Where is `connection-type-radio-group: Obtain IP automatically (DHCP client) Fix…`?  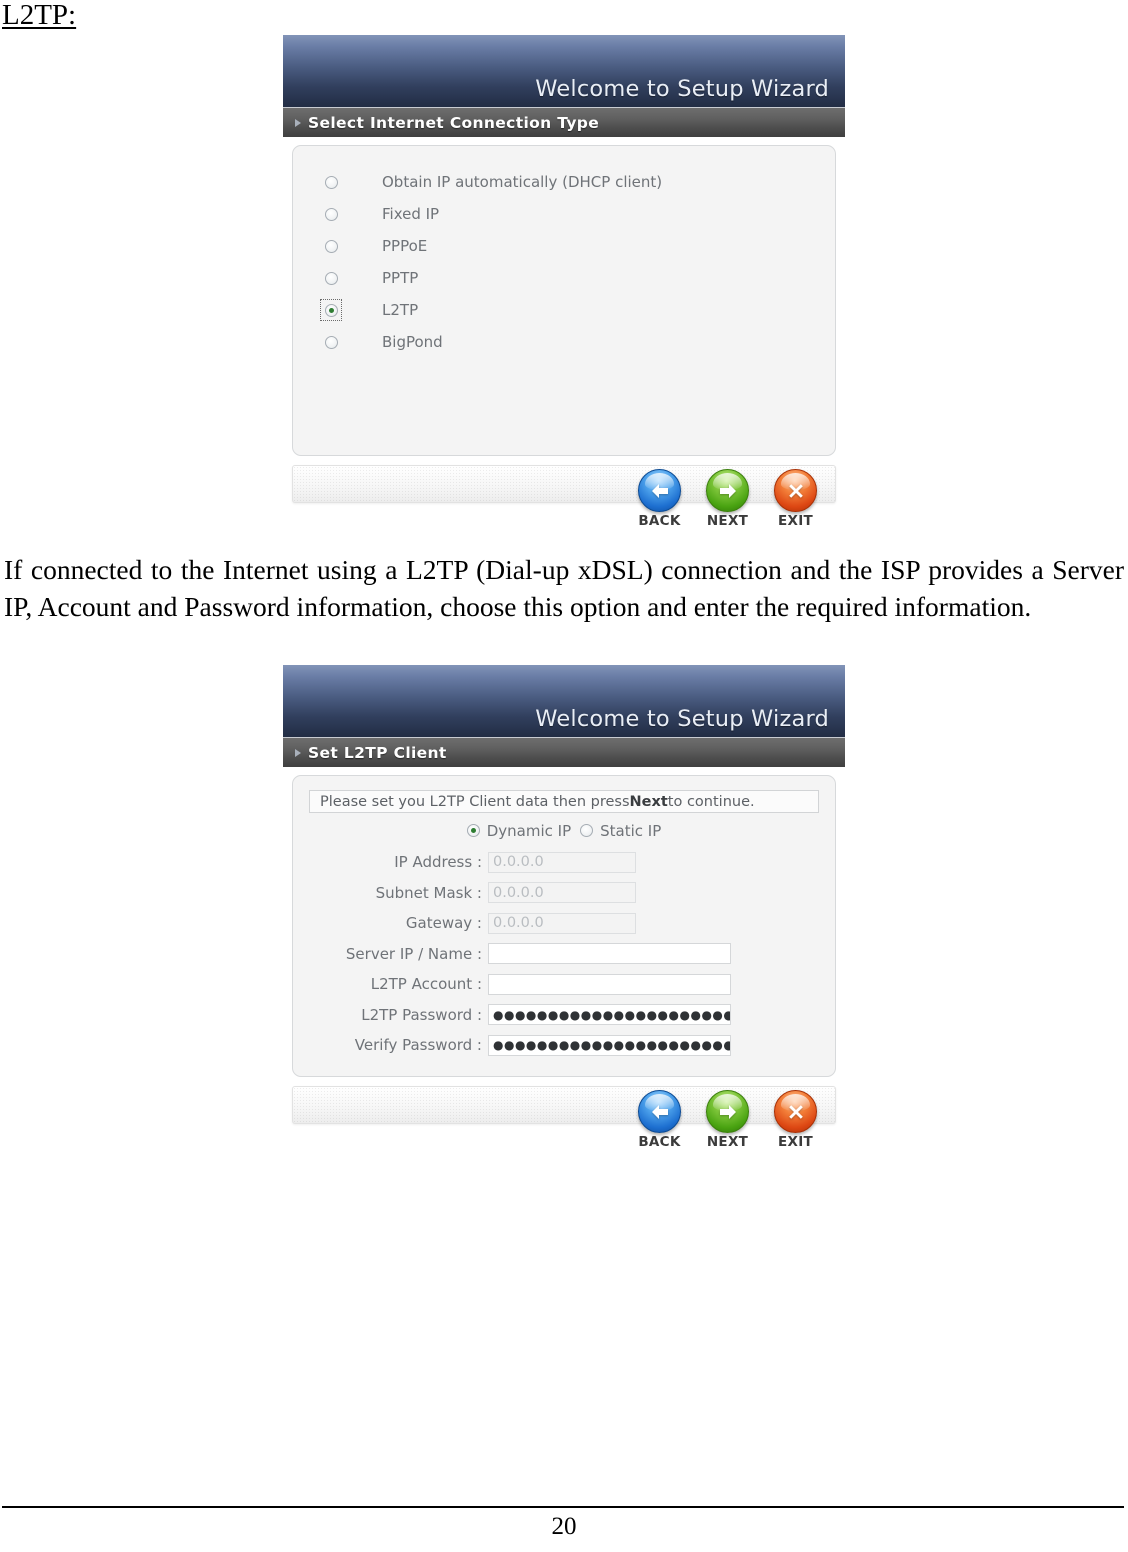
connection-type-radio-group: Obtain IP automatically (DHCP client) Fix… is located at coordinates (564, 262).